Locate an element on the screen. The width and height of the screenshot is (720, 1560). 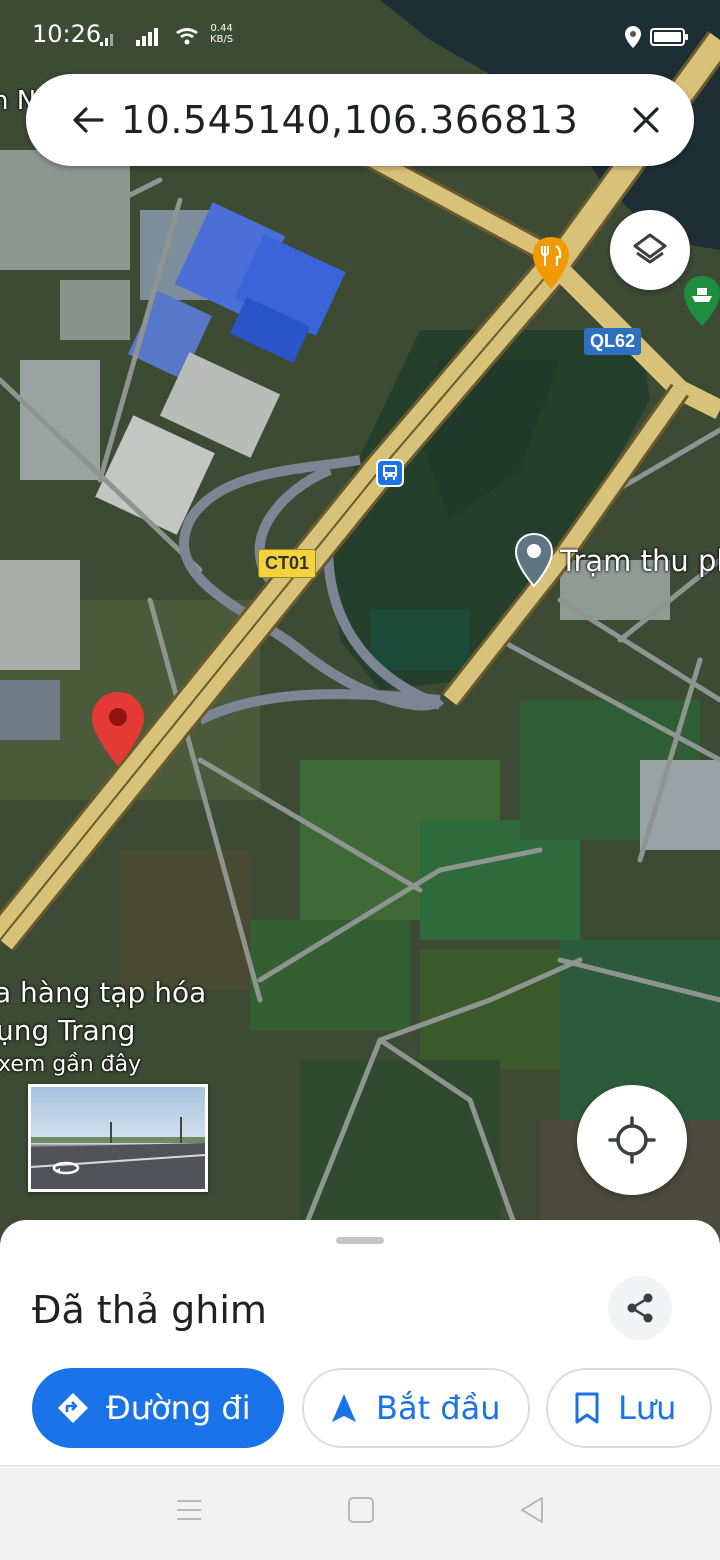
square-icon is located at coordinates (361, 1510).